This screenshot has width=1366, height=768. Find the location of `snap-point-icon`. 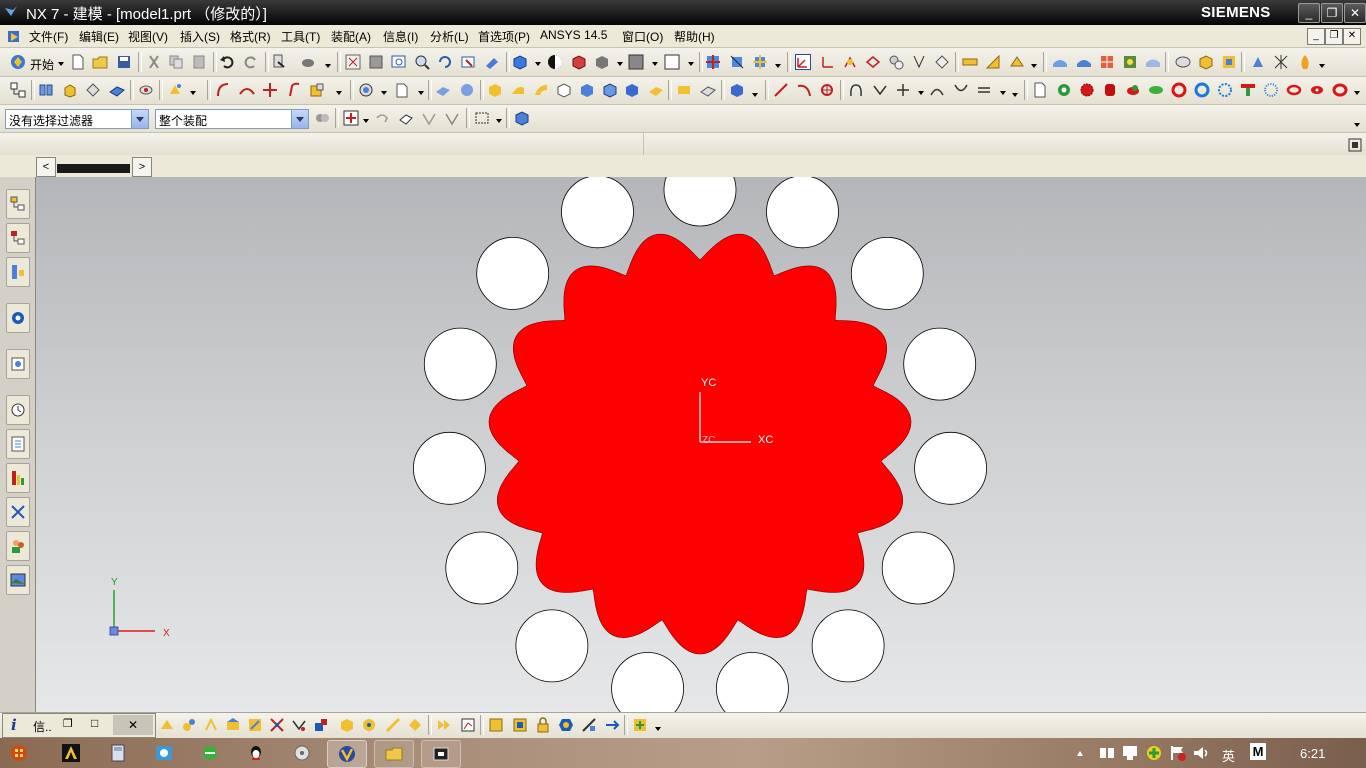

snap-point-icon is located at coordinates (737, 62).